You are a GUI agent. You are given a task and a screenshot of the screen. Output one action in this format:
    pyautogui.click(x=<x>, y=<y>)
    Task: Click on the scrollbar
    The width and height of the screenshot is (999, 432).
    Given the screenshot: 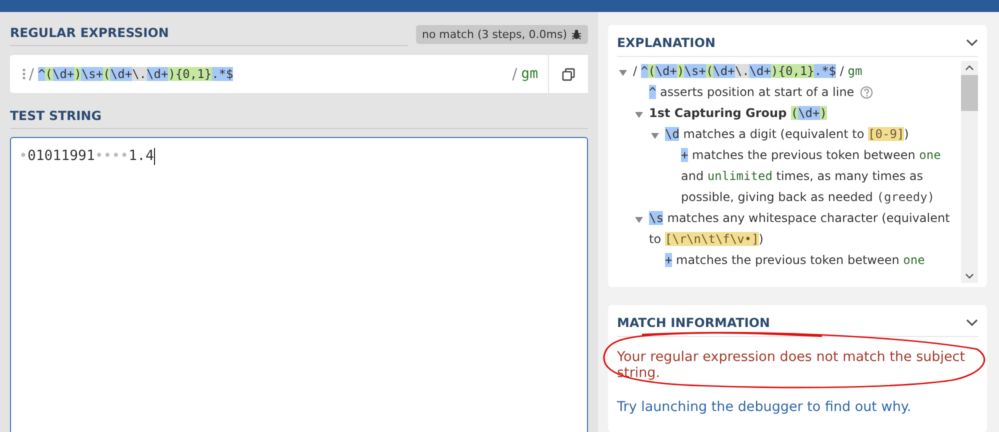 What is the action you would take?
    pyautogui.click(x=969, y=172)
    